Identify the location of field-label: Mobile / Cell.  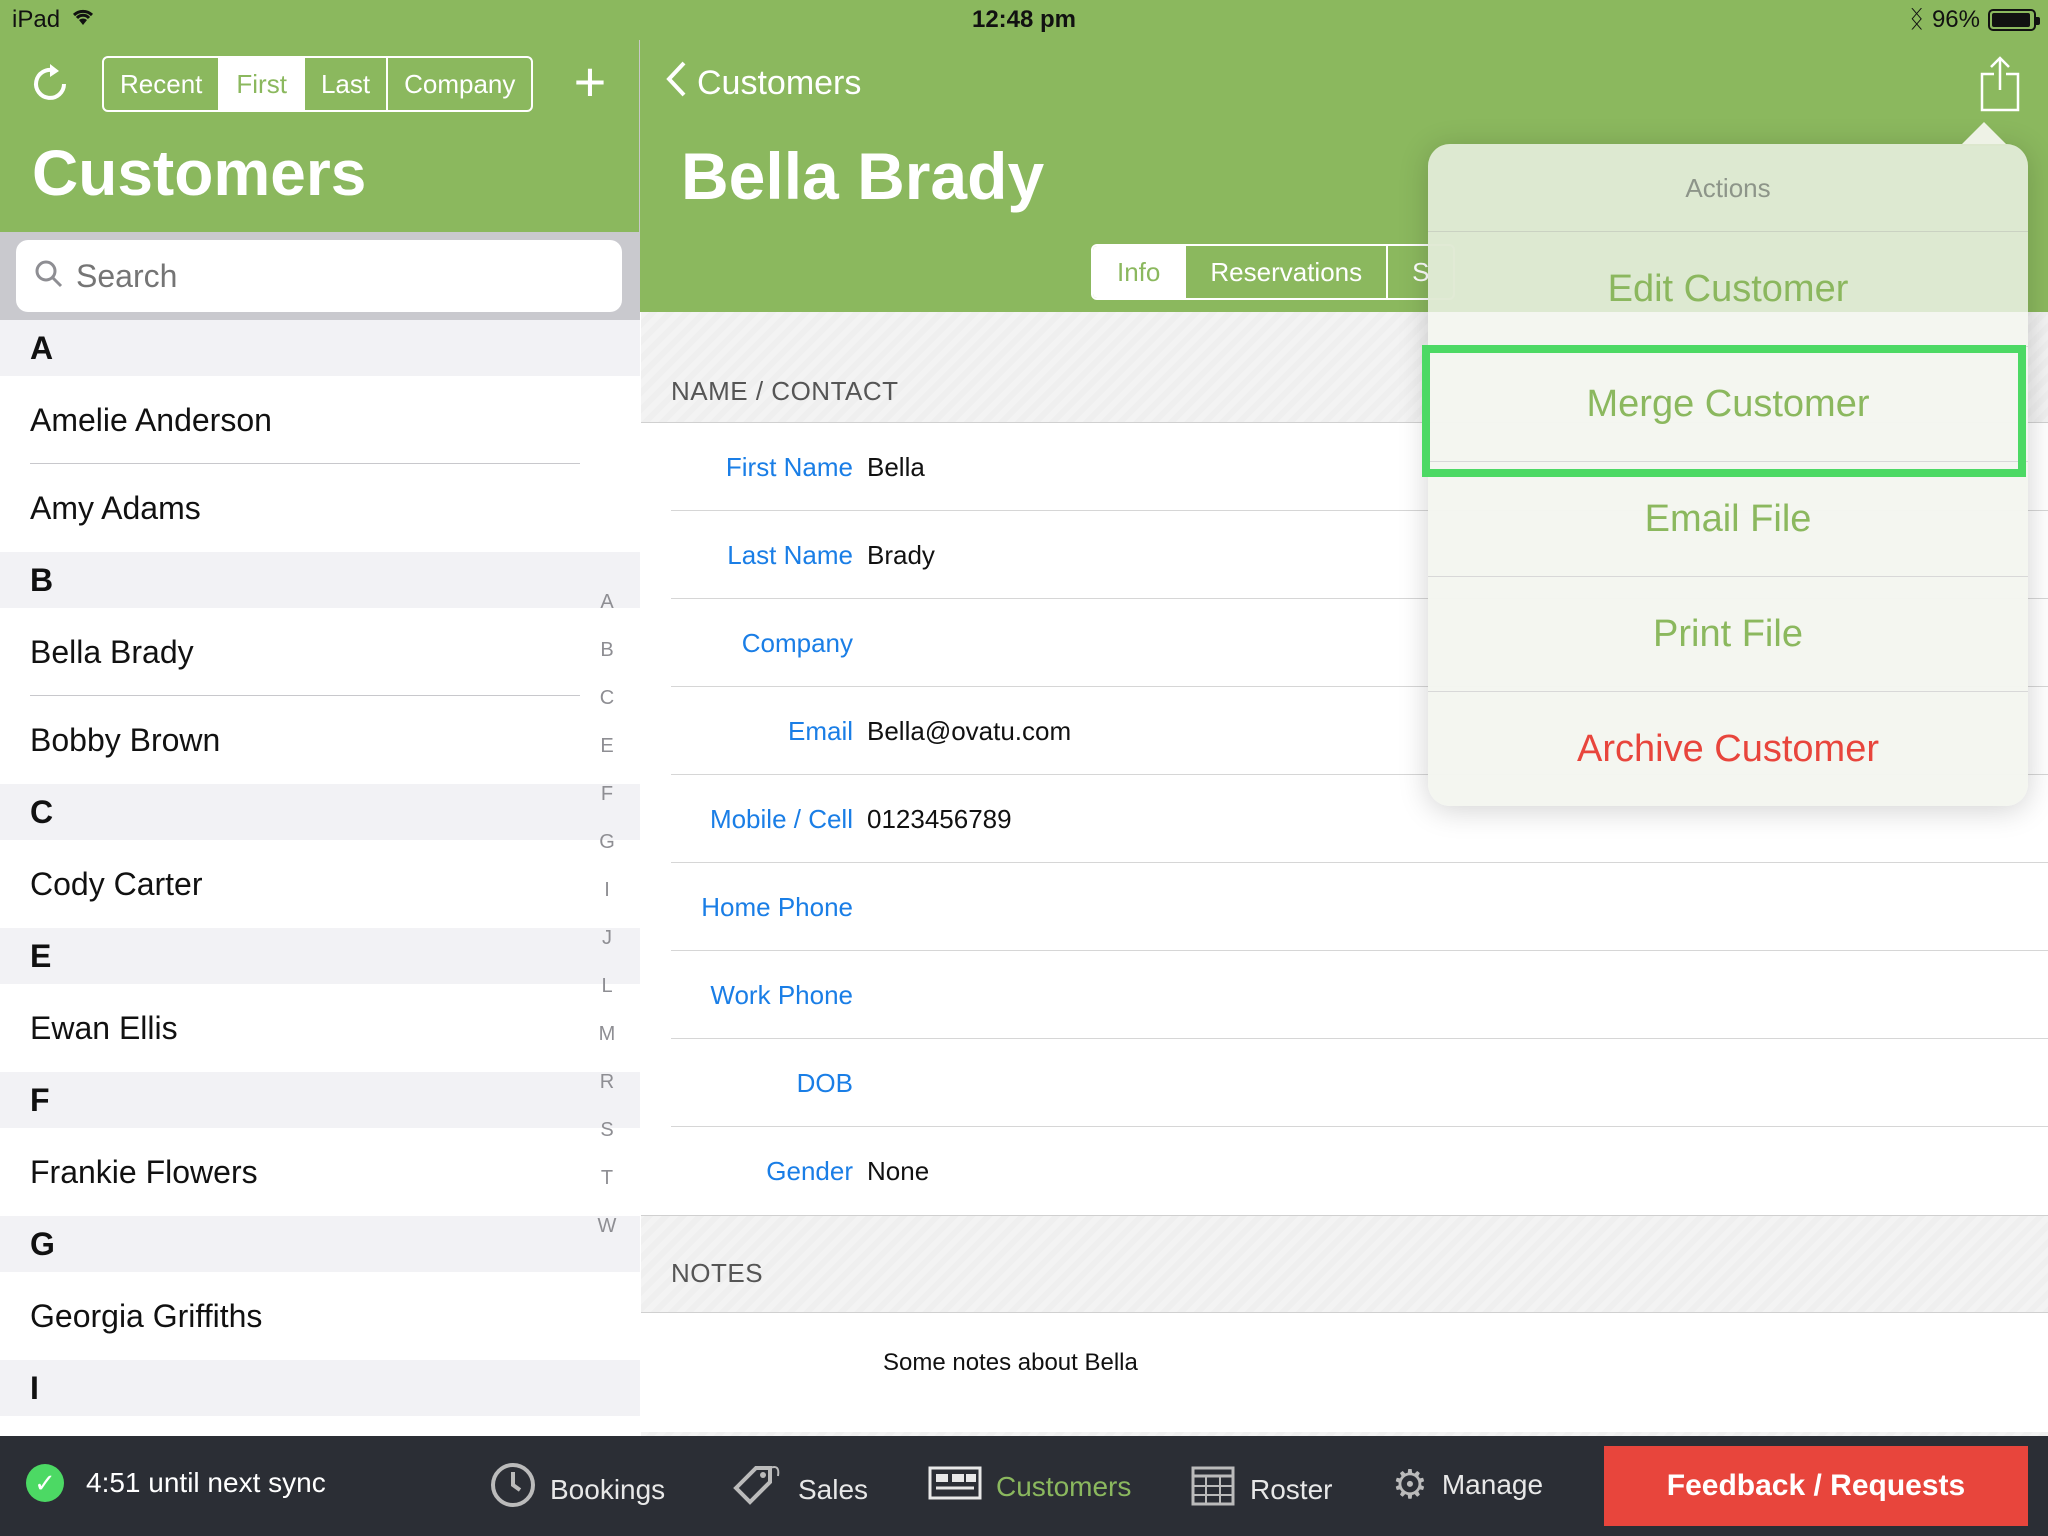
(781, 818).